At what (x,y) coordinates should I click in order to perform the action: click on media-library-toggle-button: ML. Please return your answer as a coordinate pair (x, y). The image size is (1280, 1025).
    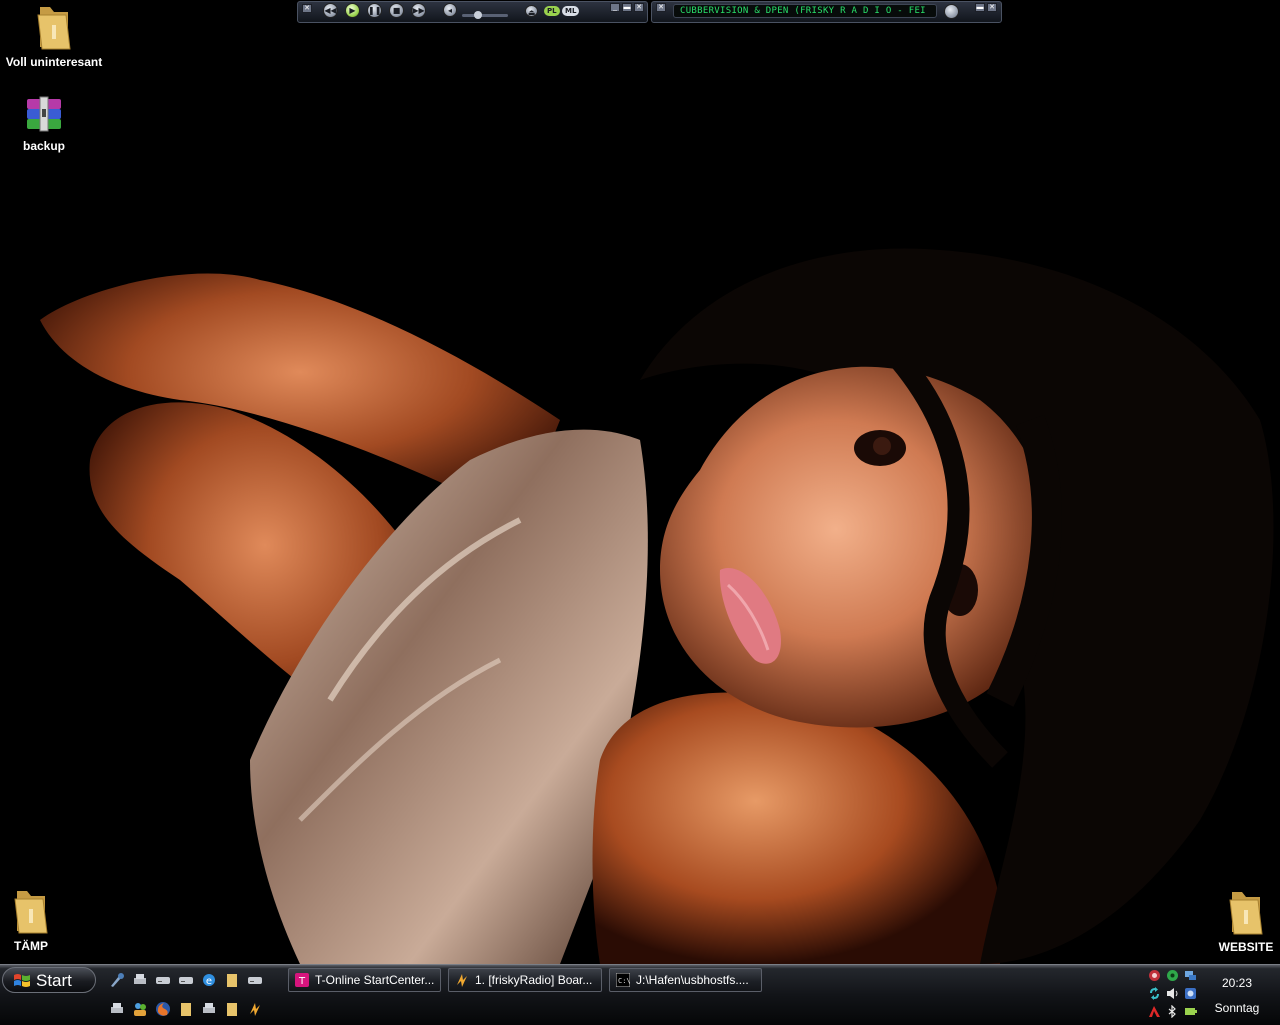
    Looking at the image, I should click on (571, 11).